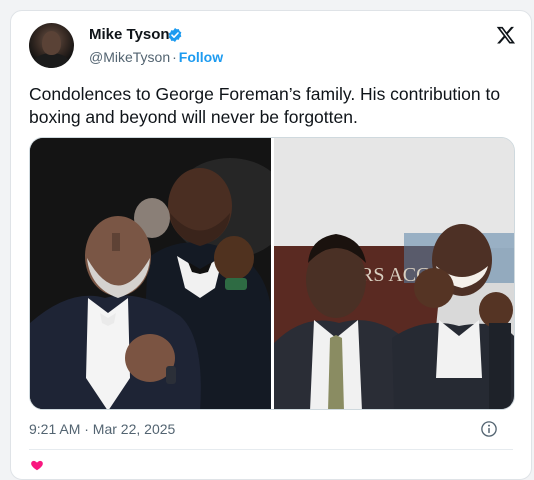 The width and height of the screenshot is (534, 480). I want to click on avatar-face, so click(51, 43).